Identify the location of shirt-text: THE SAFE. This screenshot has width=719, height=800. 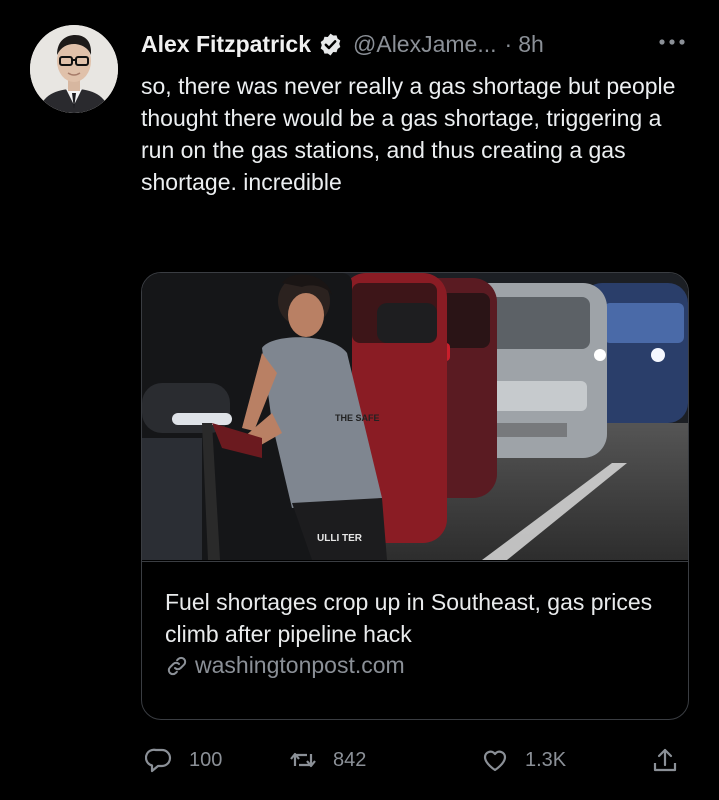
(357, 418).